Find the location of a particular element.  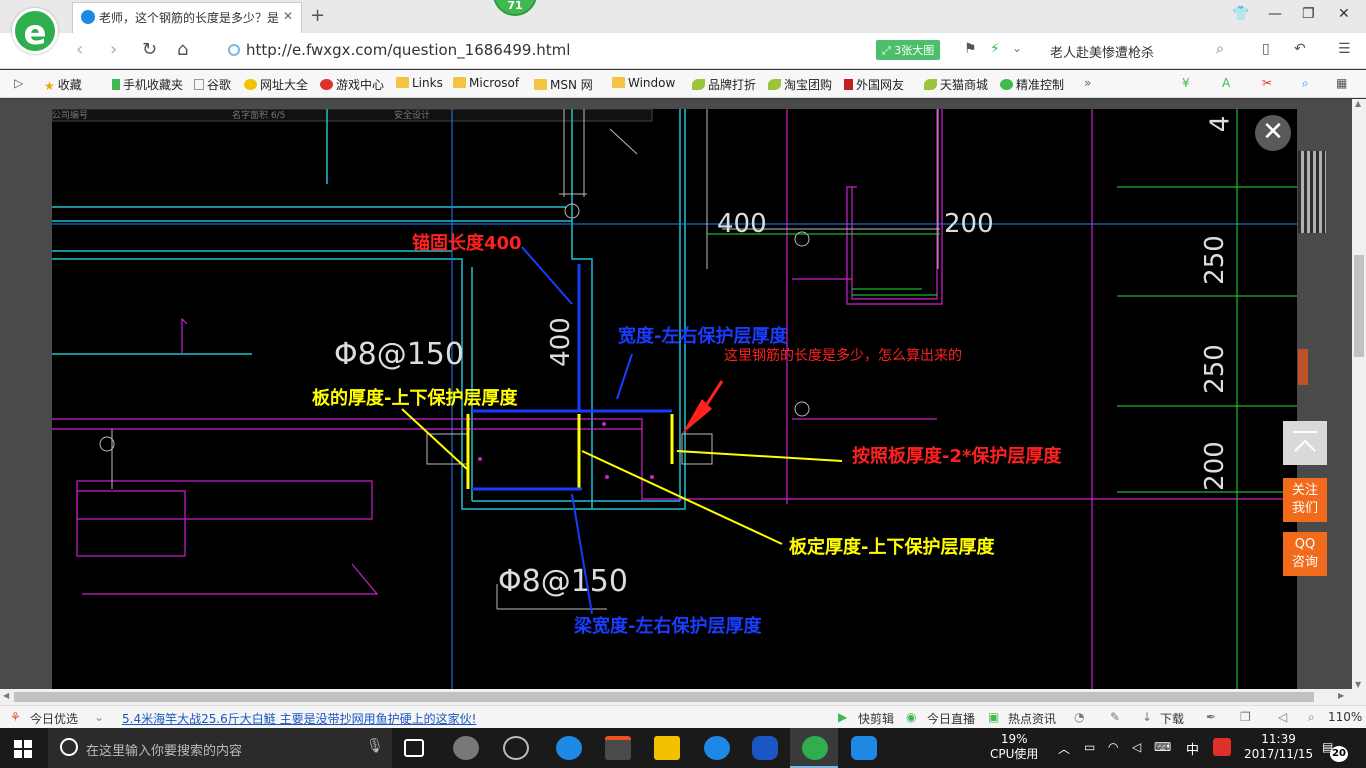

shirt-skin-icon: 👕 is located at coordinates (1240, 14).